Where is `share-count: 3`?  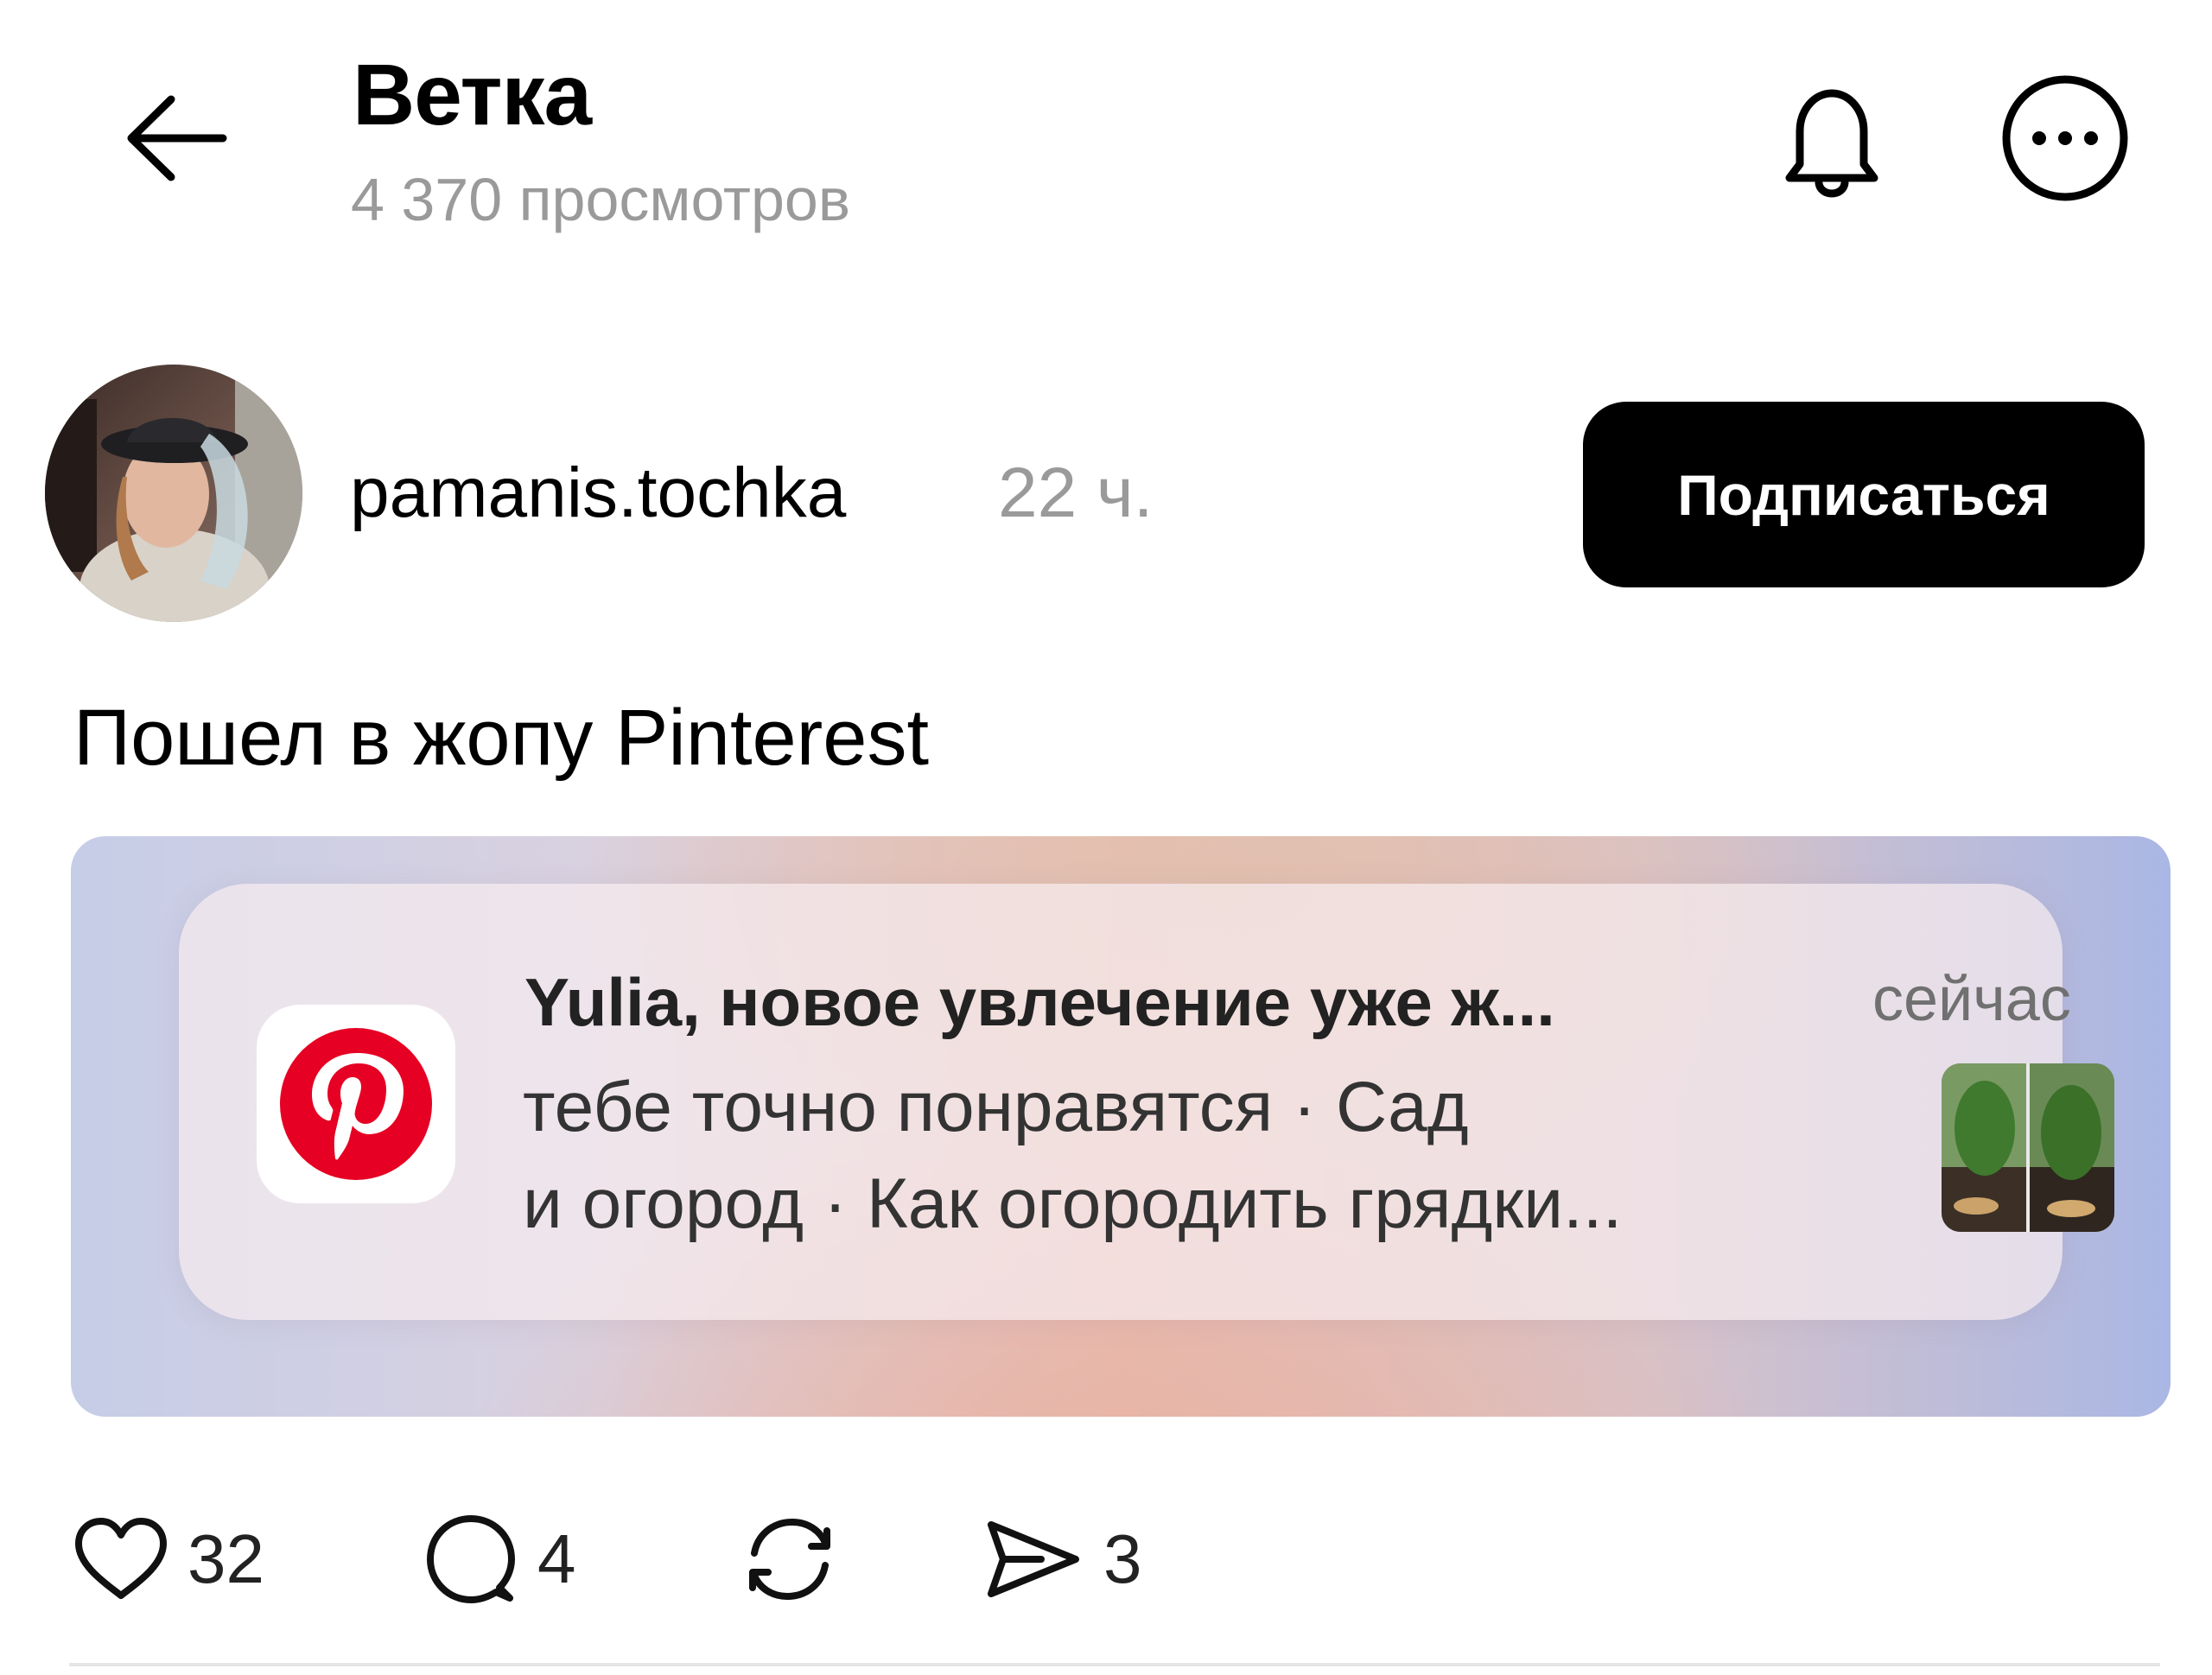
share-count: 3 is located at coordinates (1122, 1558).